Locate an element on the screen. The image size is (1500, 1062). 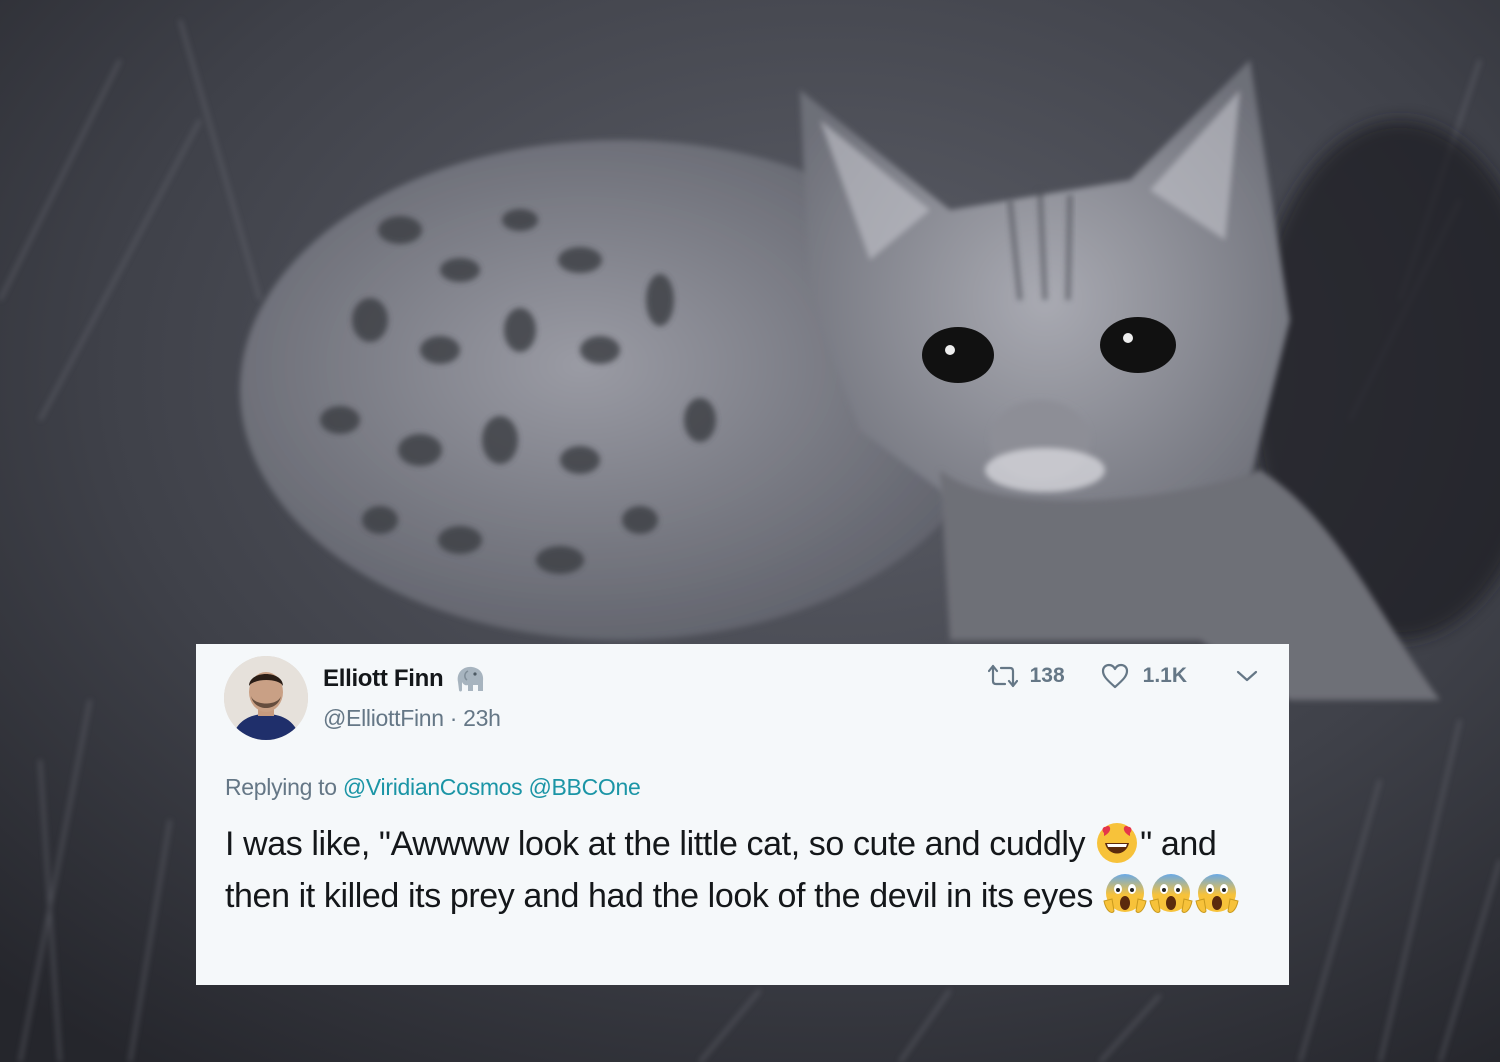
replying-to: Replying to @ViridianCosmos @BBCOne is located at coordinates (433, 787).